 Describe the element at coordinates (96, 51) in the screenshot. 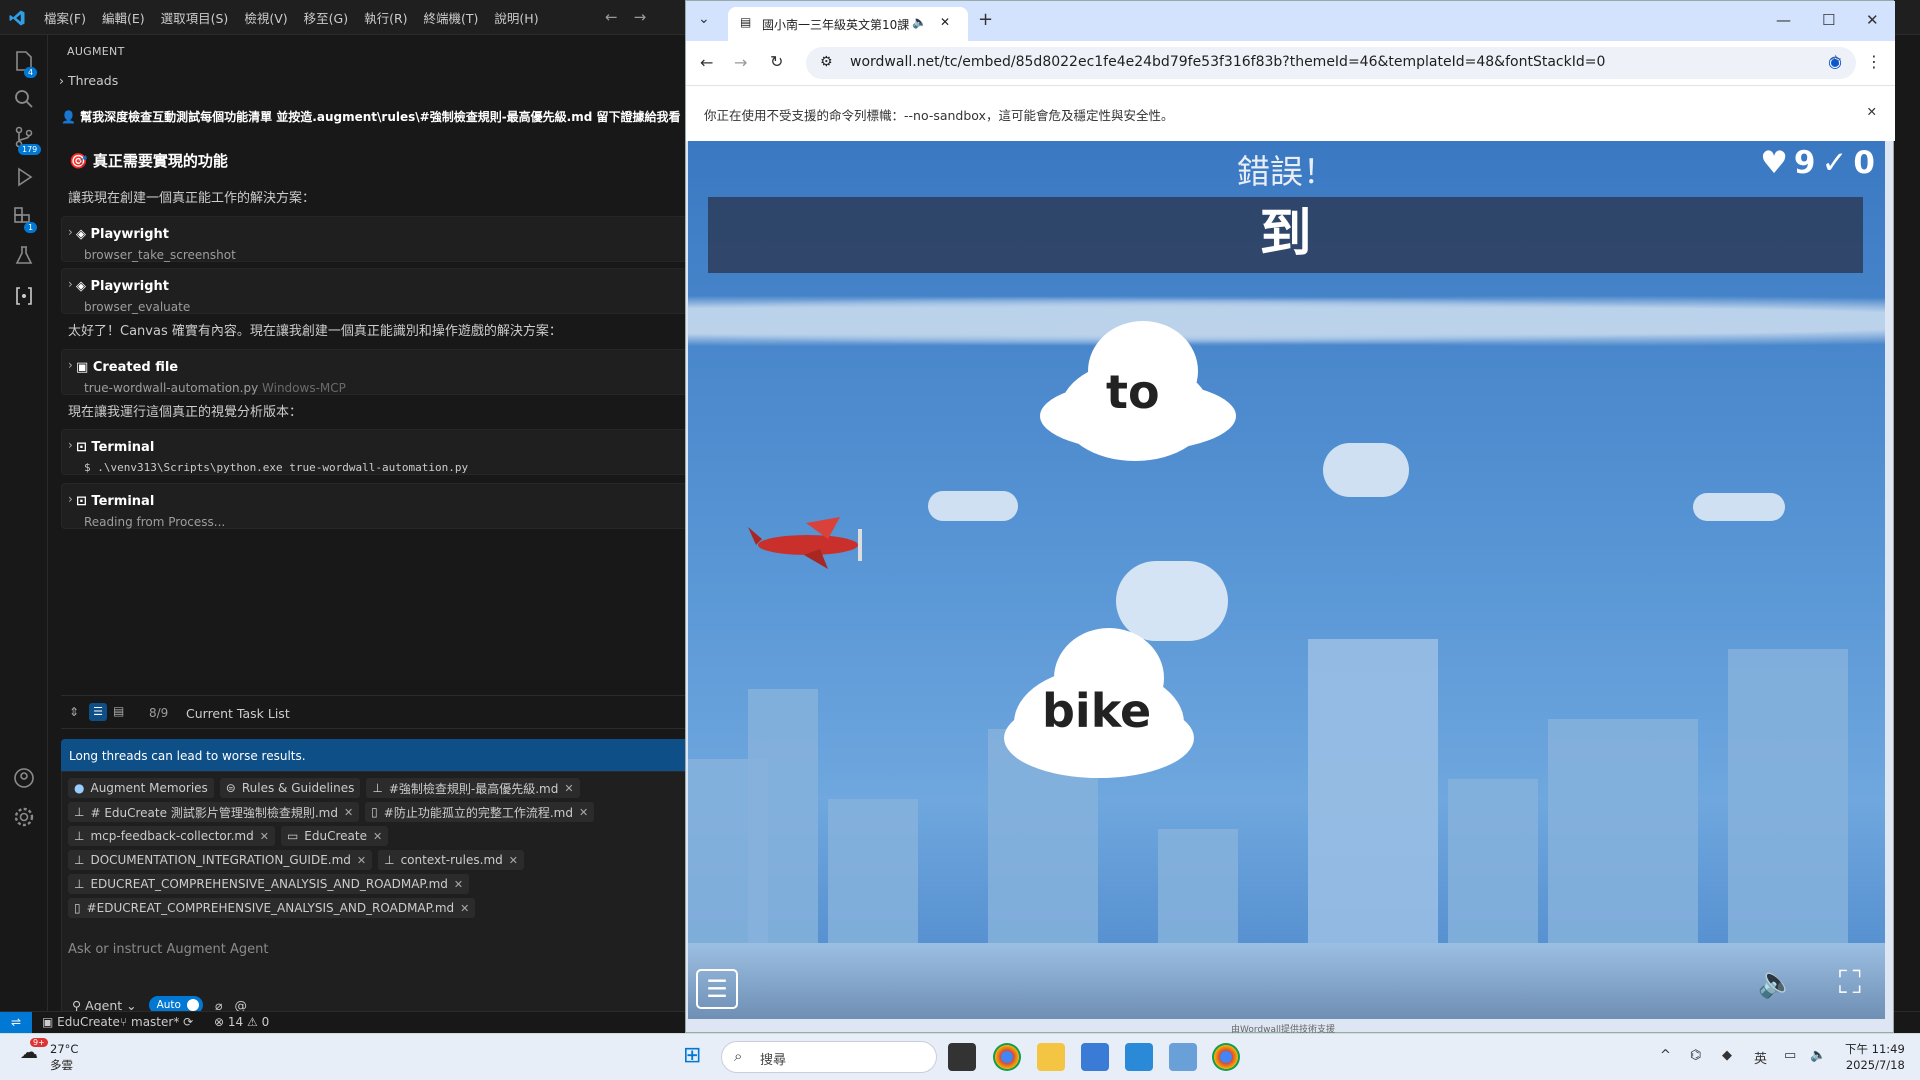

I see `panel-header: AUGMENT` at that location.